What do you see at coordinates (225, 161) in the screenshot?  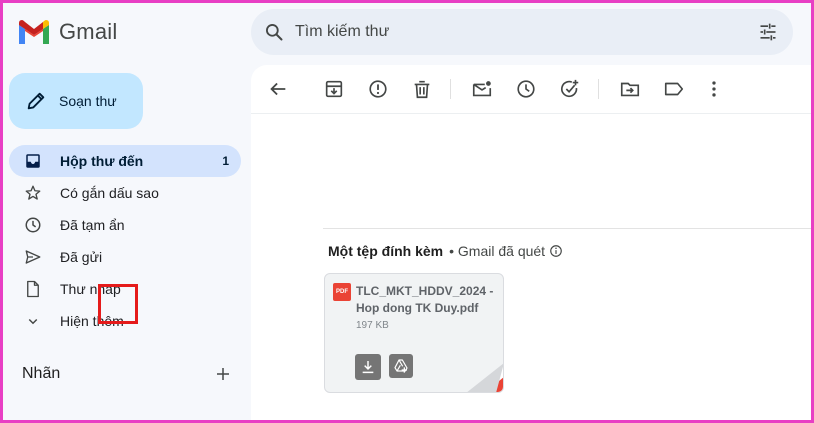 I see `unread-count: 1` at bounding box center [225, 161].